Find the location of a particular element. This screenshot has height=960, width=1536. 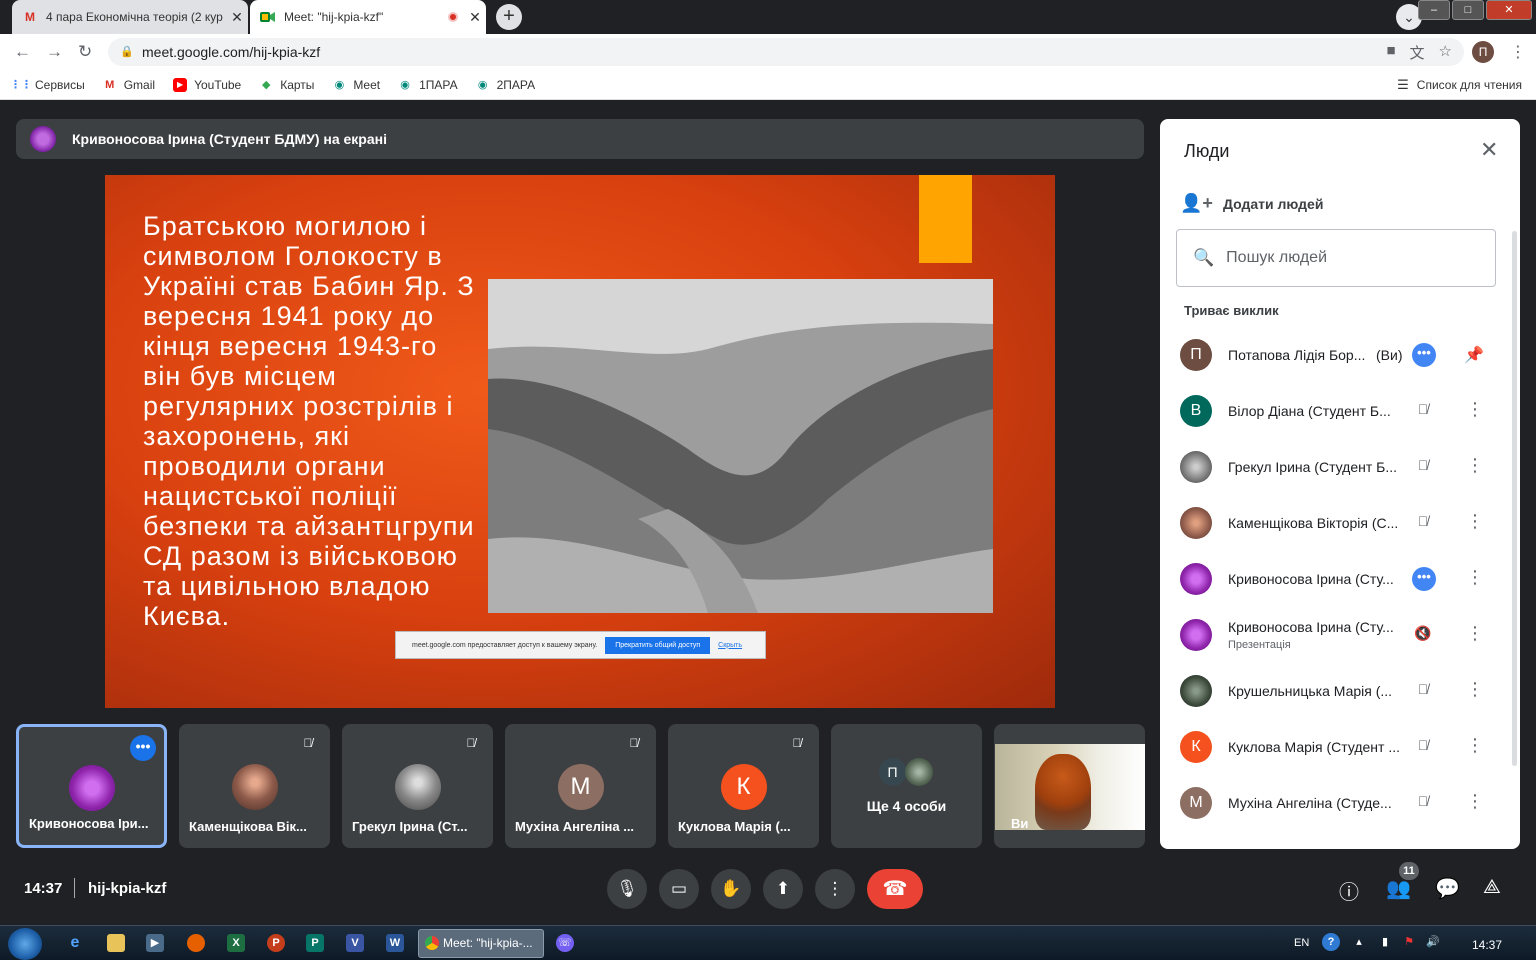

participant-row: М Мухіна Ангеліна (Студе... 🎙̸ ⋮ is located at coordinates (1345, 803).